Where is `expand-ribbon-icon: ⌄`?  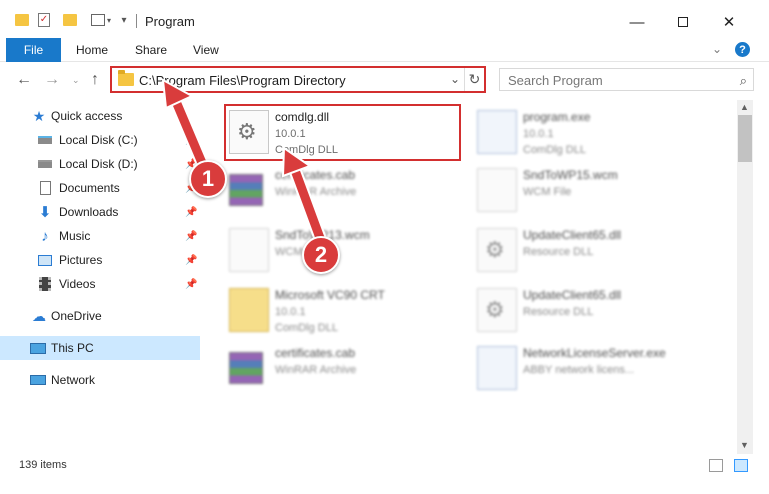 expand-ribbon-icon: ⌄ is located at coordinates (717, 49).